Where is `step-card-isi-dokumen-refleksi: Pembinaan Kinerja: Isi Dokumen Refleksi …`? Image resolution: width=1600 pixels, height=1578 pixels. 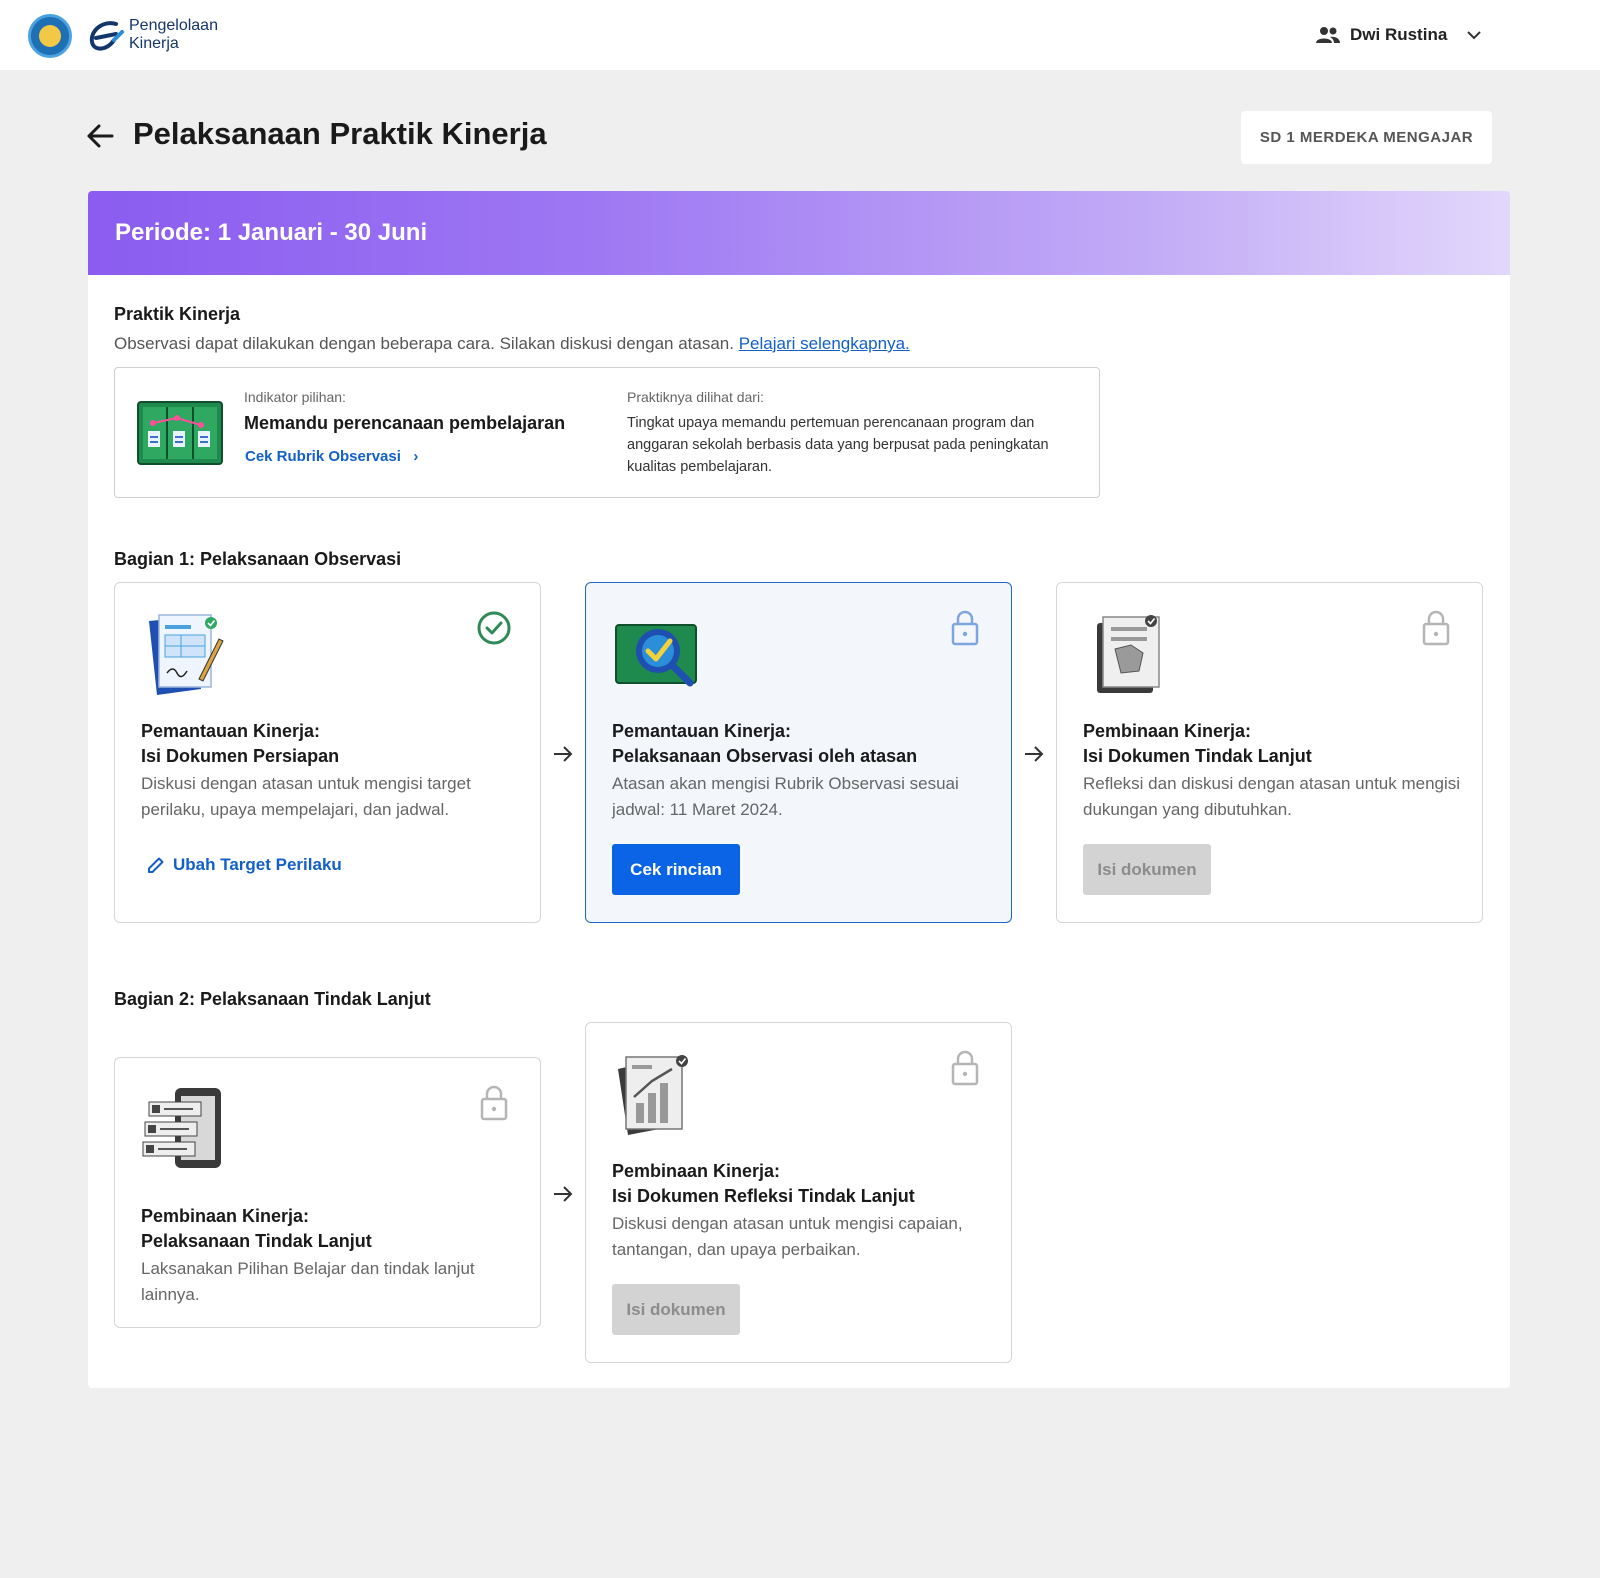 step-card-isi-dokumen-refleksi: Pembinaan Kinerja: Isi Dokumen Refleksi … is located at coordinates (798, 1192).